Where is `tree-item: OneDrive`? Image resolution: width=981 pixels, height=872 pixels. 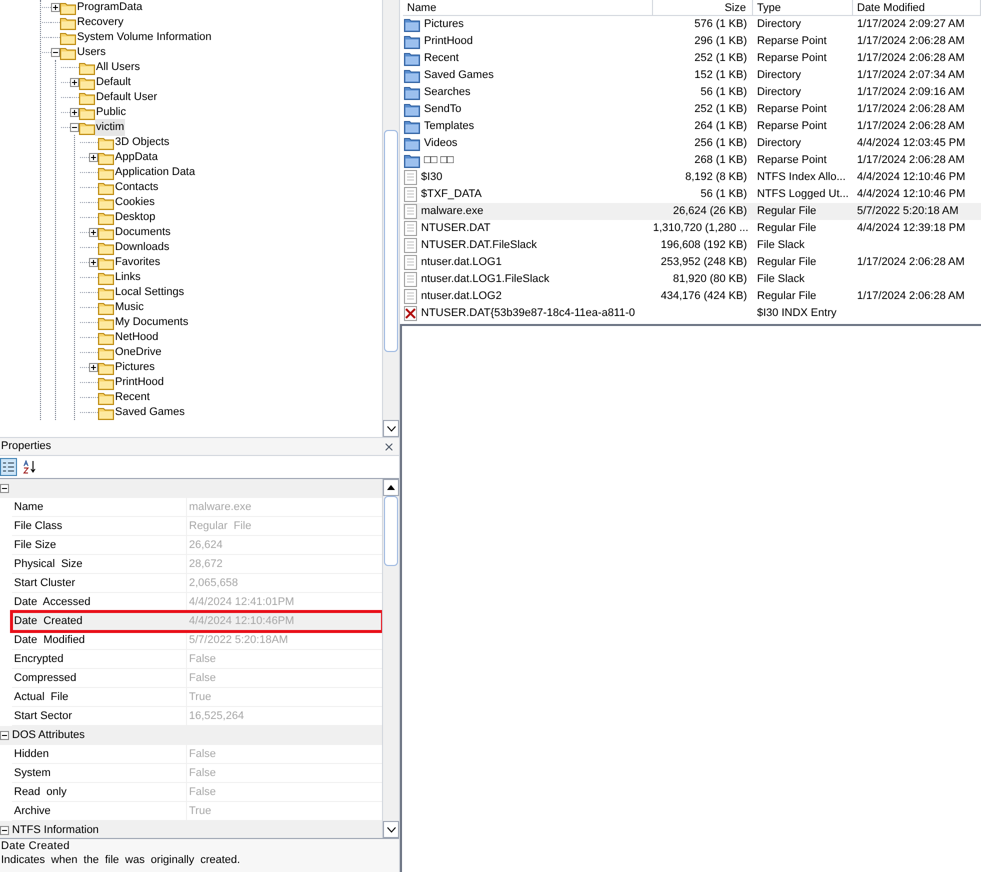 tree-item: OneDrive is located at coordinates (138, 352).